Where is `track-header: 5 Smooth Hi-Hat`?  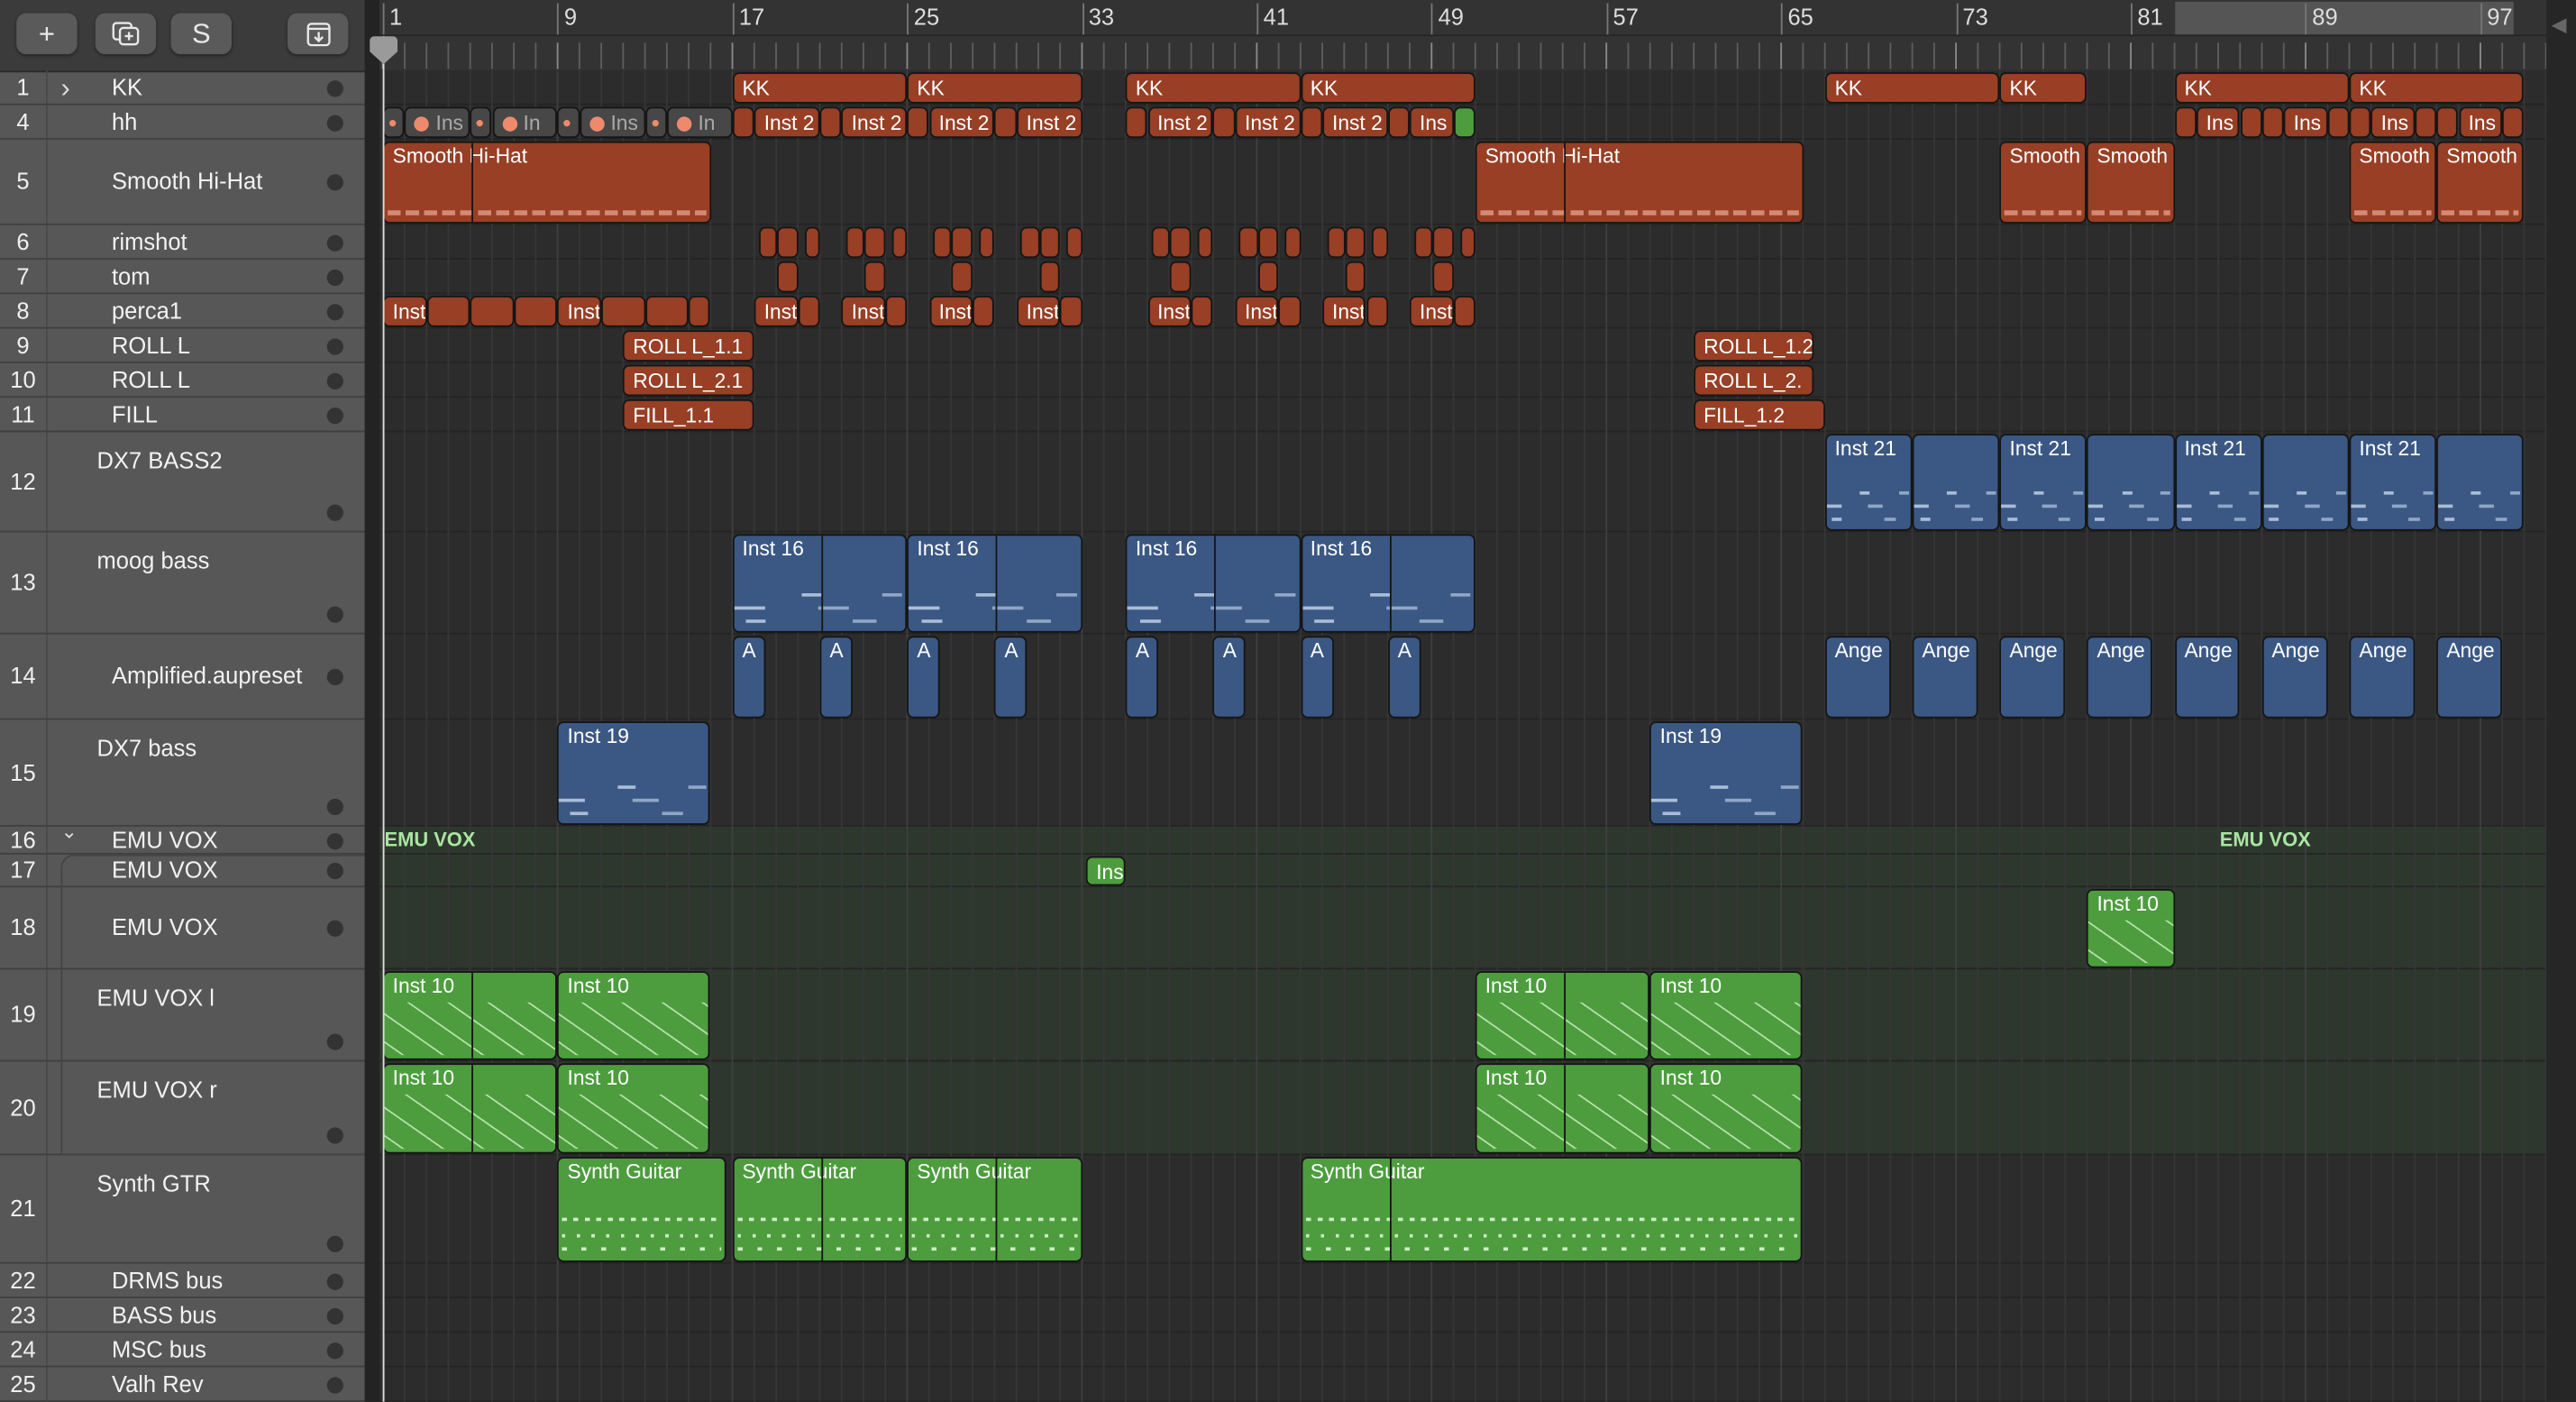 track-header: 5 Smooth Hi-Hat is located at coordinates (182, 182).